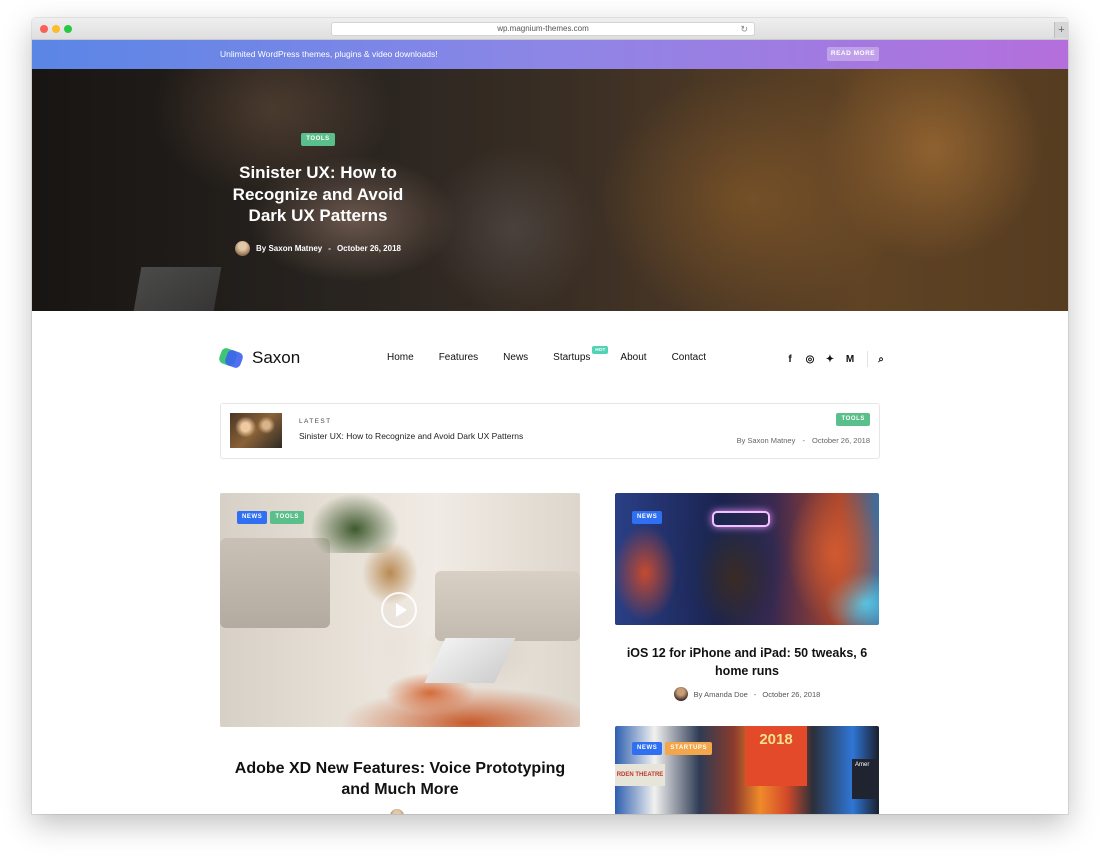  Describe the element at coordinates (867, 359) in the screenshot. I see `header-divider` at that location.